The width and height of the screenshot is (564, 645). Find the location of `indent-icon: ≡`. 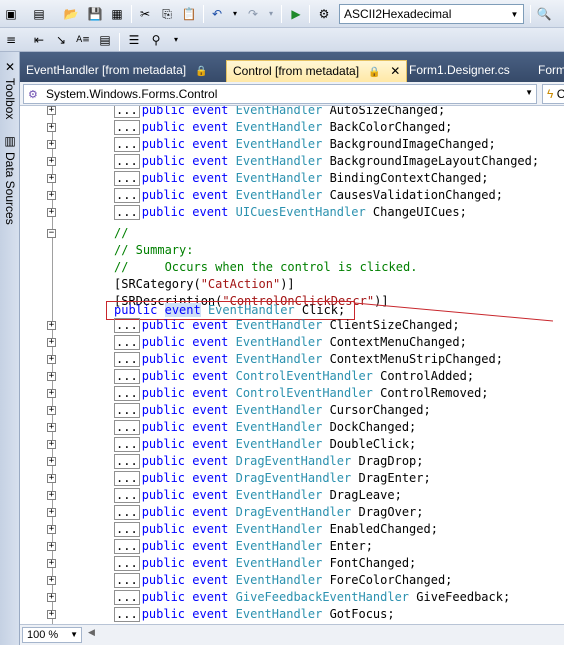

indent-icon: ≡ is located at coordinates (11, 40).